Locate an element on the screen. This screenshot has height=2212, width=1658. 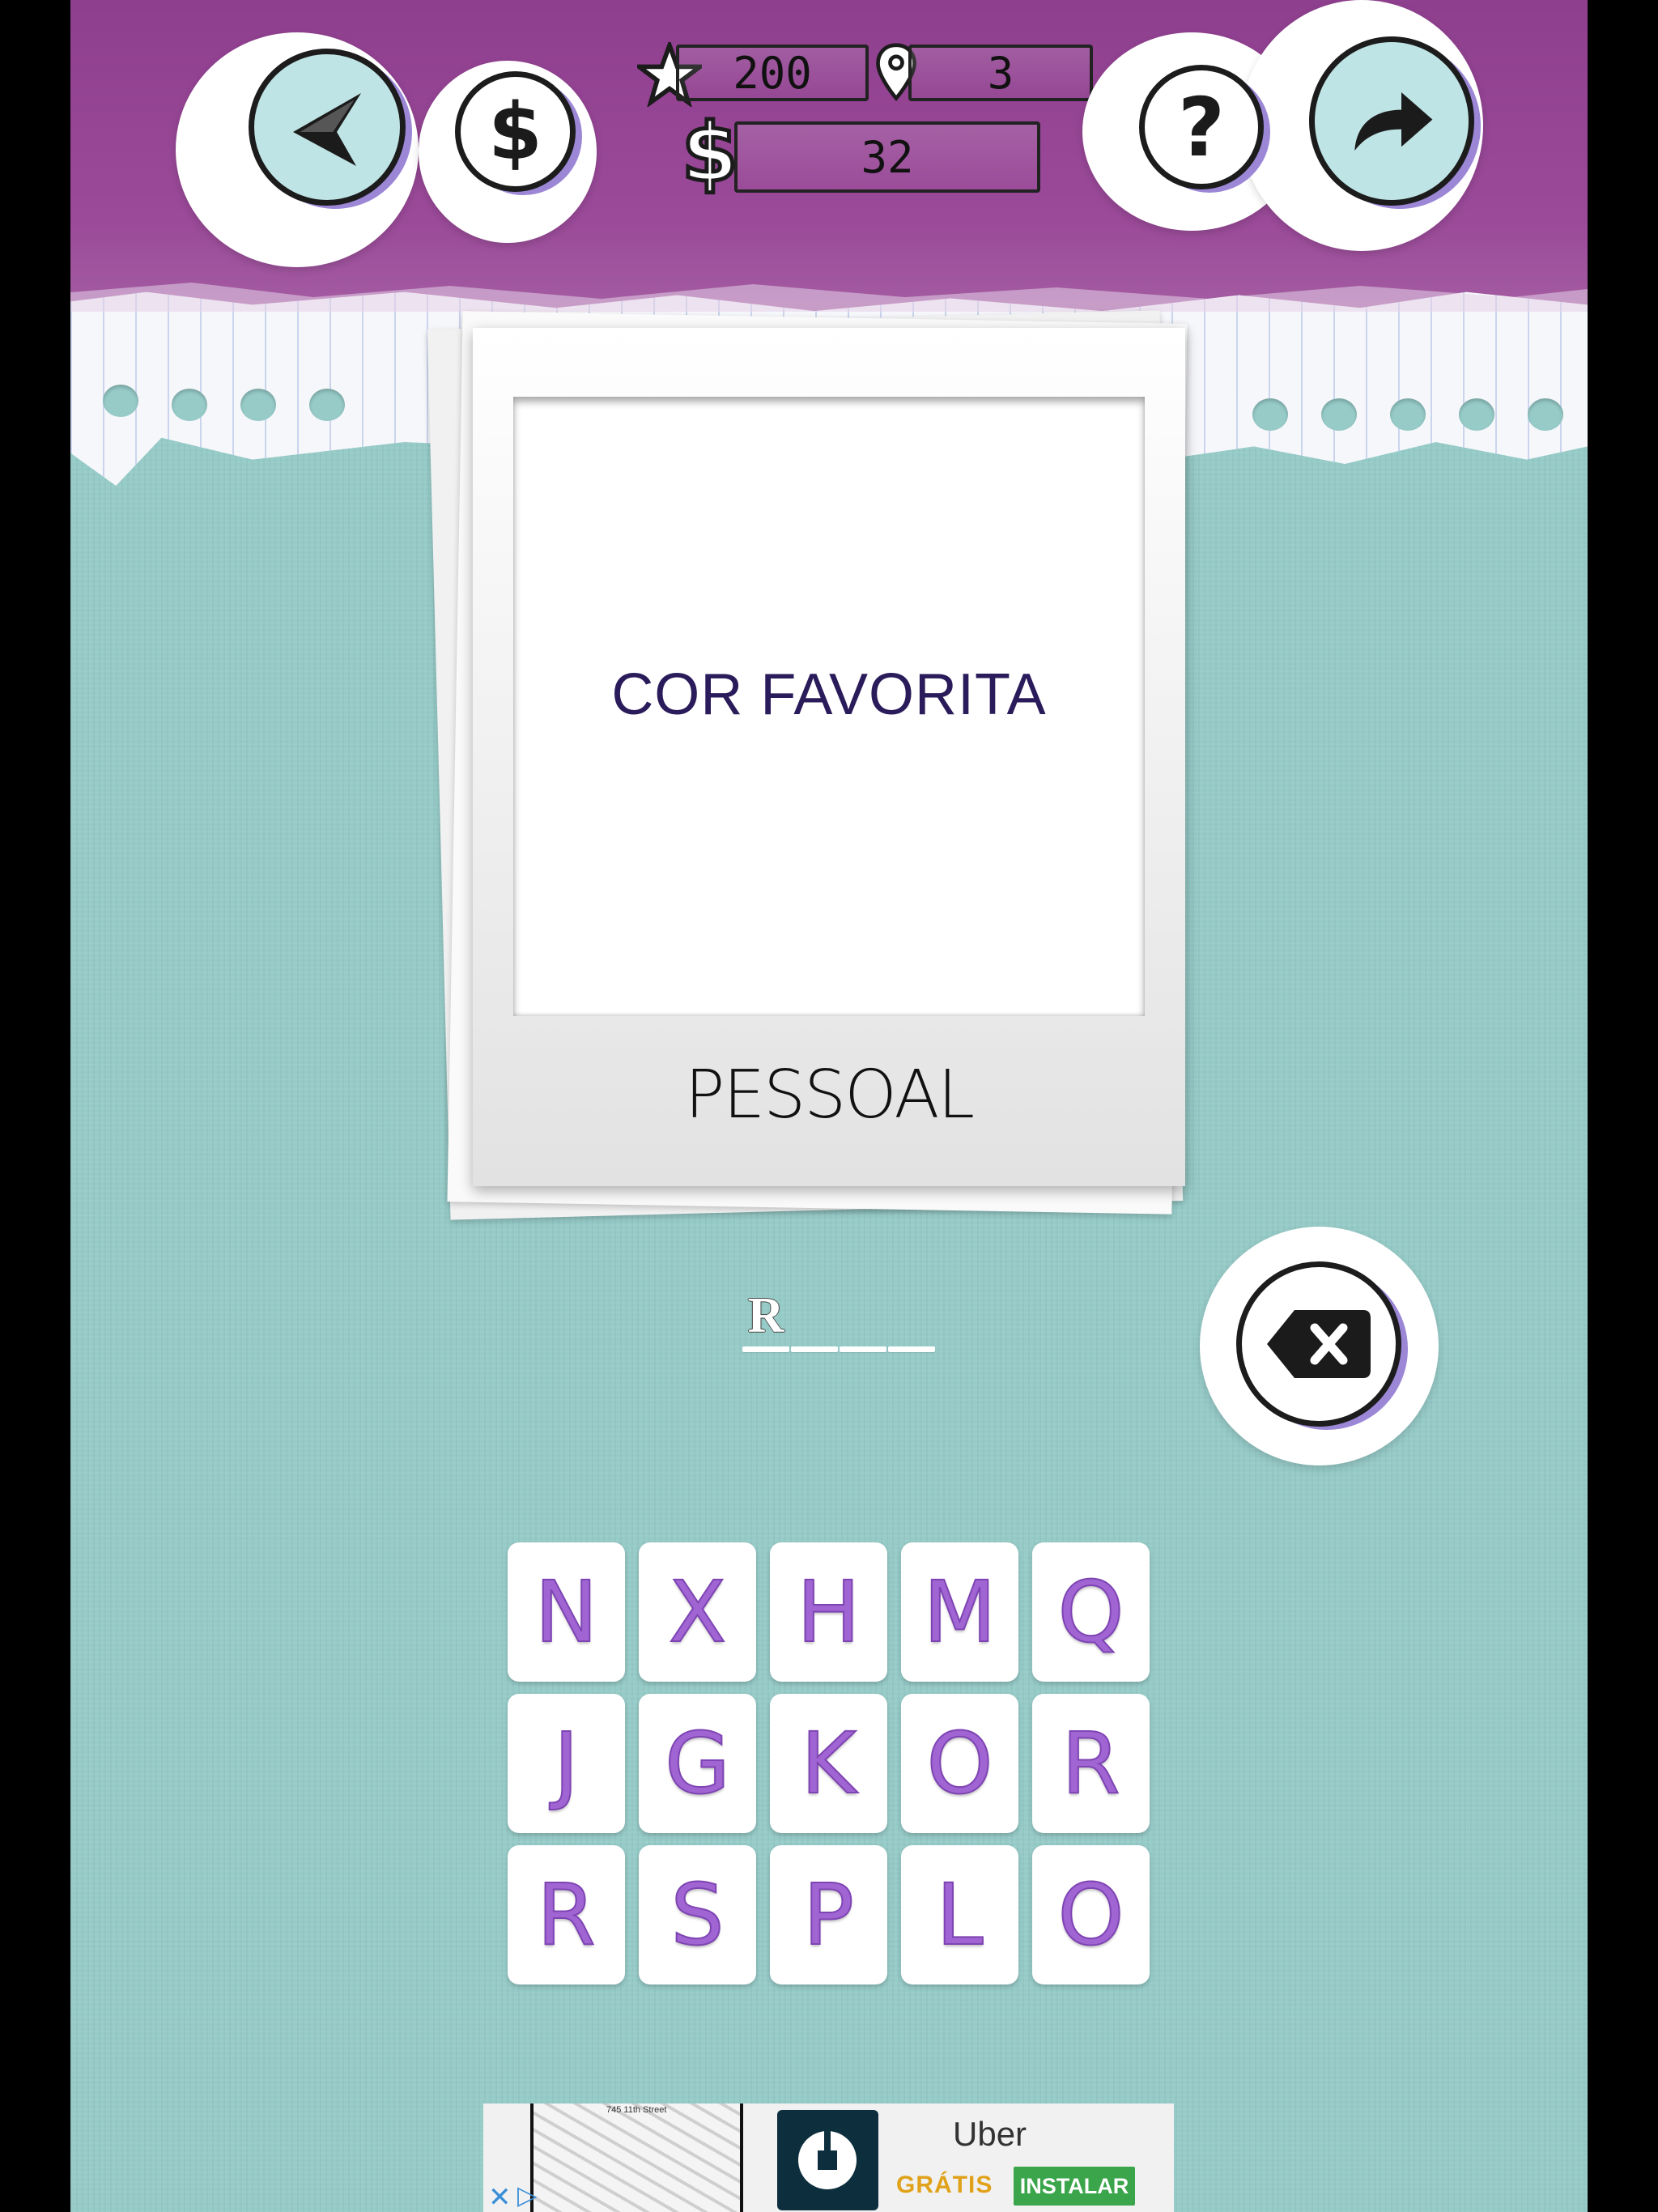
question-icon: ? is located at coordinates (1201, 127).